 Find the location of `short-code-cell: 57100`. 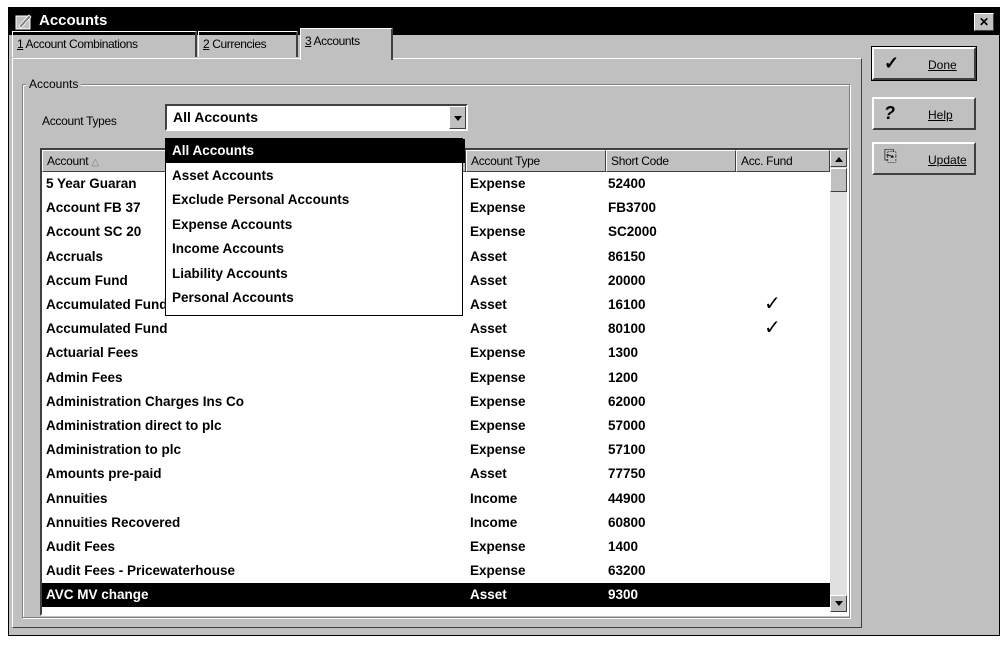

short-code-cell: 57100 is located at coordinates (627, 450).